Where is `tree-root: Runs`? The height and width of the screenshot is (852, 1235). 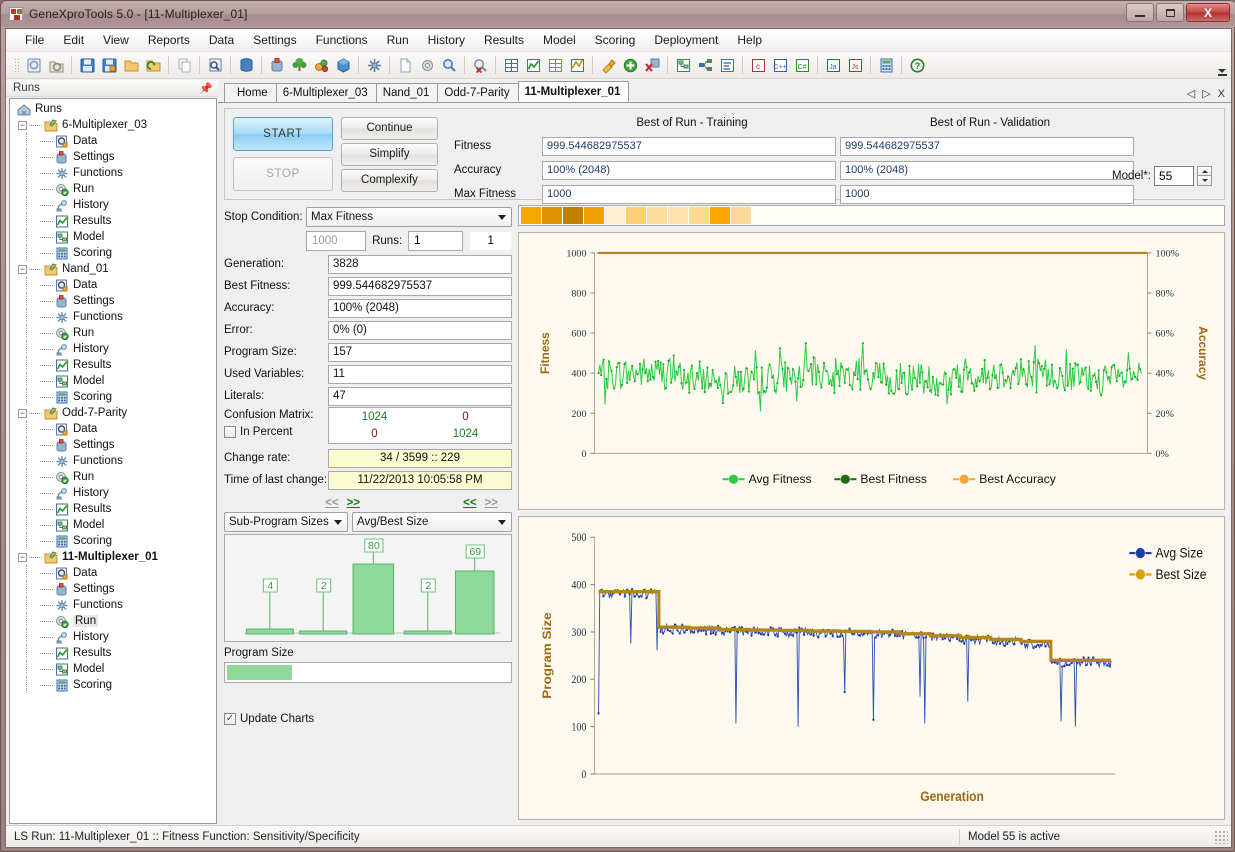 tree-root: Runs is located at coordinates (113, 109).